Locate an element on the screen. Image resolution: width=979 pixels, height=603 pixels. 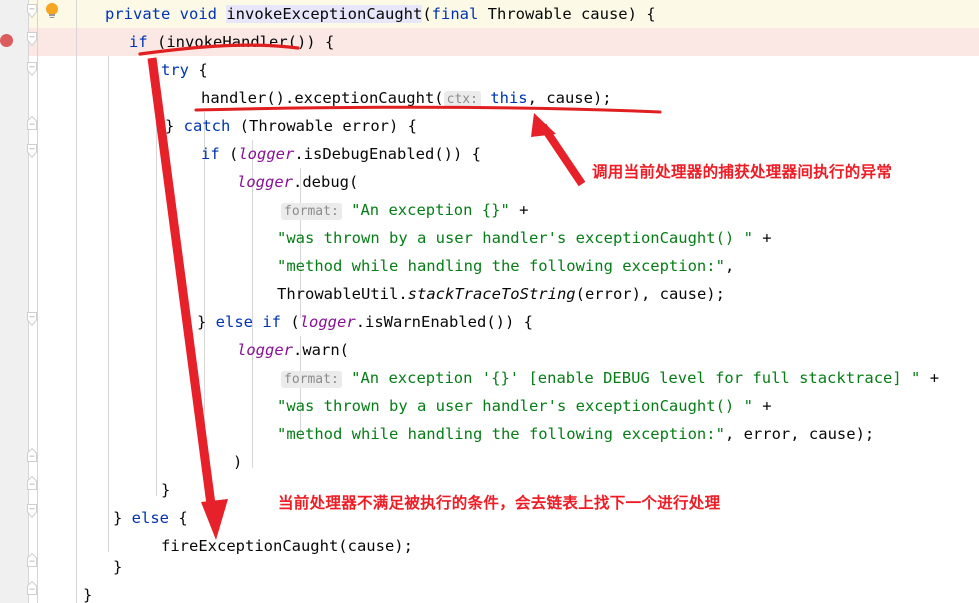
code-line-2: if (invokeHandler()) { is located at coordinates (229, 42).